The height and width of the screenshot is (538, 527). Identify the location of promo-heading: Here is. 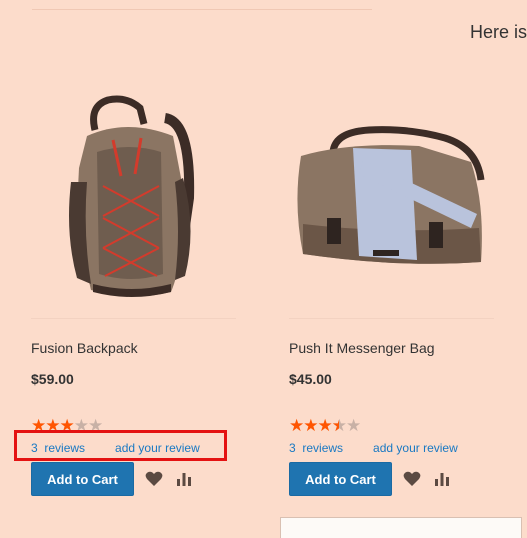
(498, 32).